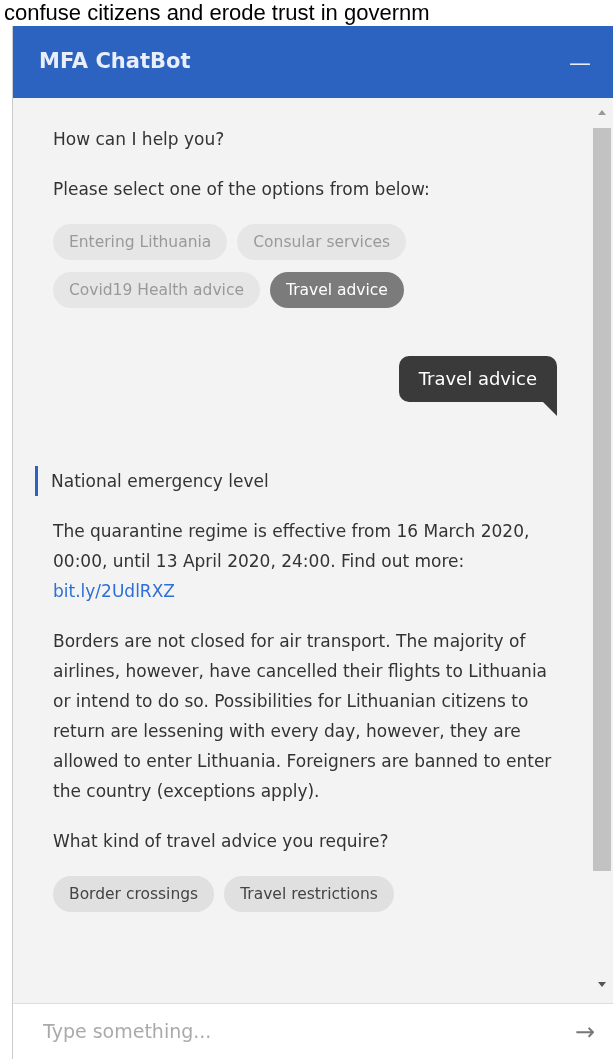  Describe the element at coordinates (580, 62) in the screenshot. I see `minimize-button: —` at that location.